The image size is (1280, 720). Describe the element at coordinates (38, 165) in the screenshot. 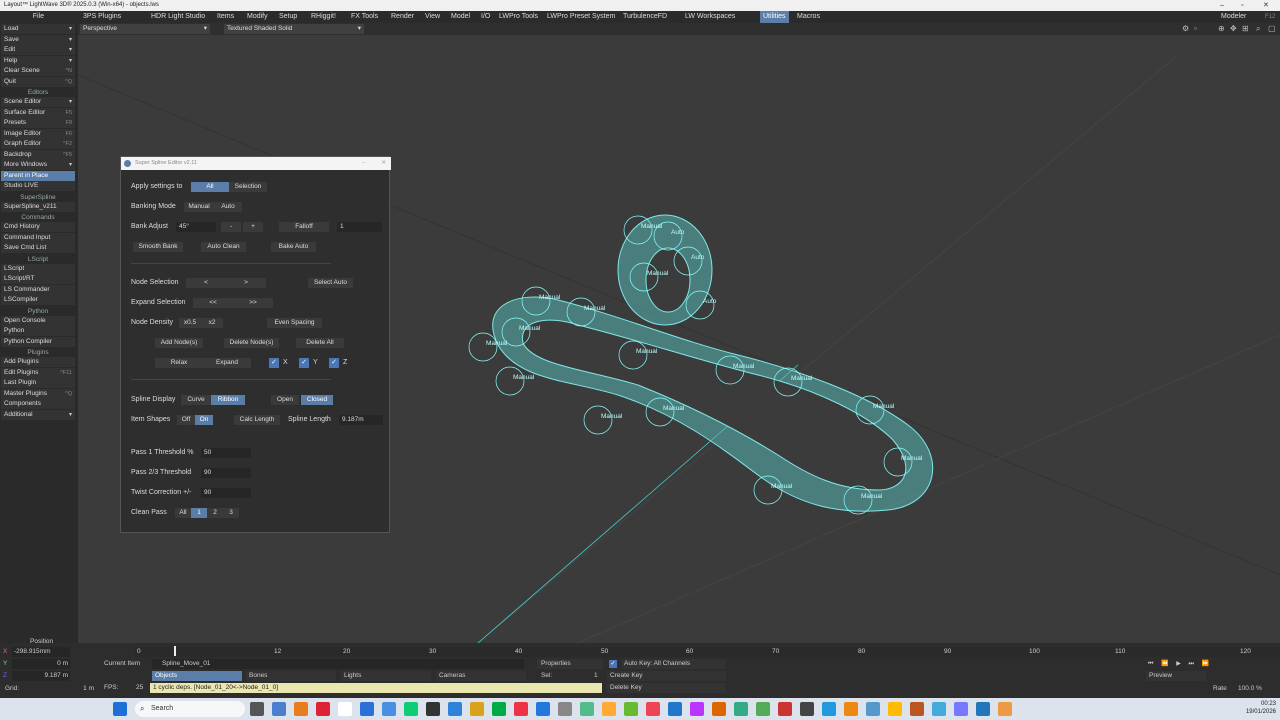

I see `sidebar-item-more-windows: More Windows ▾` at that location.